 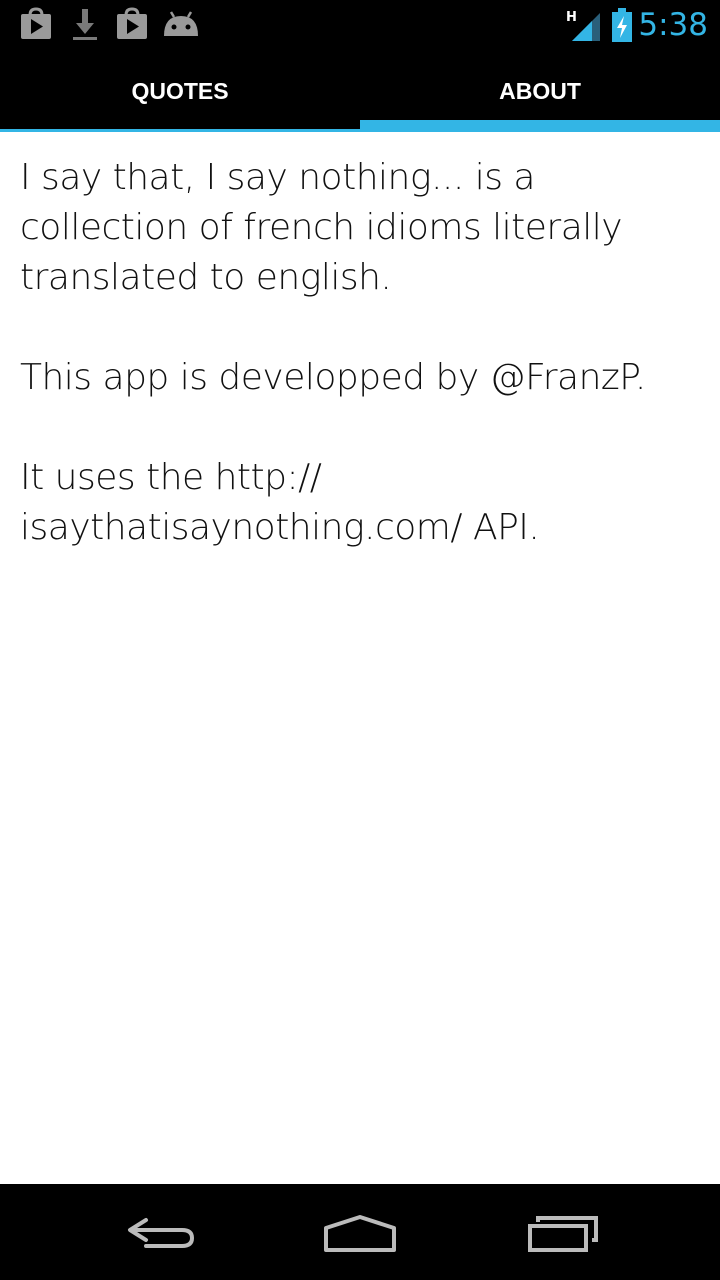 I want to click on recent-apps-icon, so click(x=563, y=1234).